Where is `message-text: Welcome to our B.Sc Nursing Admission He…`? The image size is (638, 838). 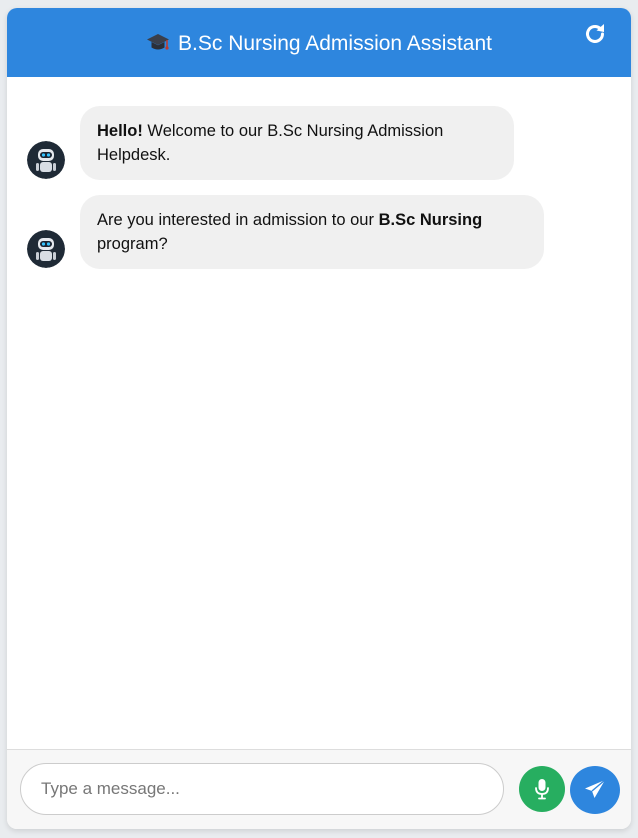
message-text: Welcome to our B.Sc Nursing Admission He… is located at coordinates (270, 143).